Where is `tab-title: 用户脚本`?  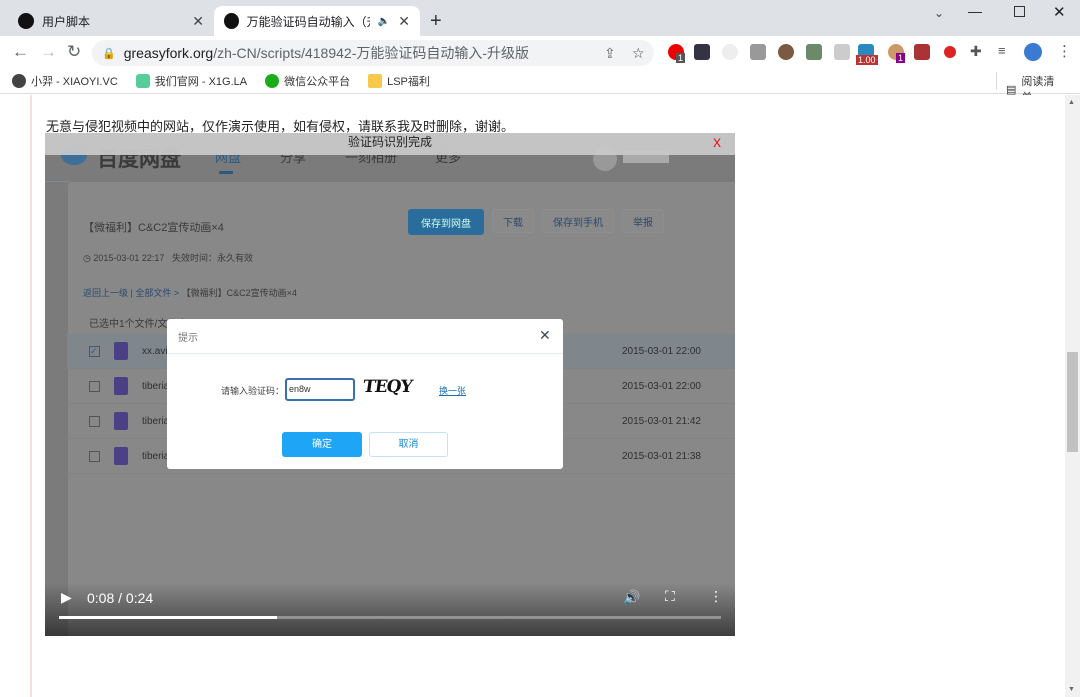
tab-title: 用户脚本 is located at coordinates (66, 21).